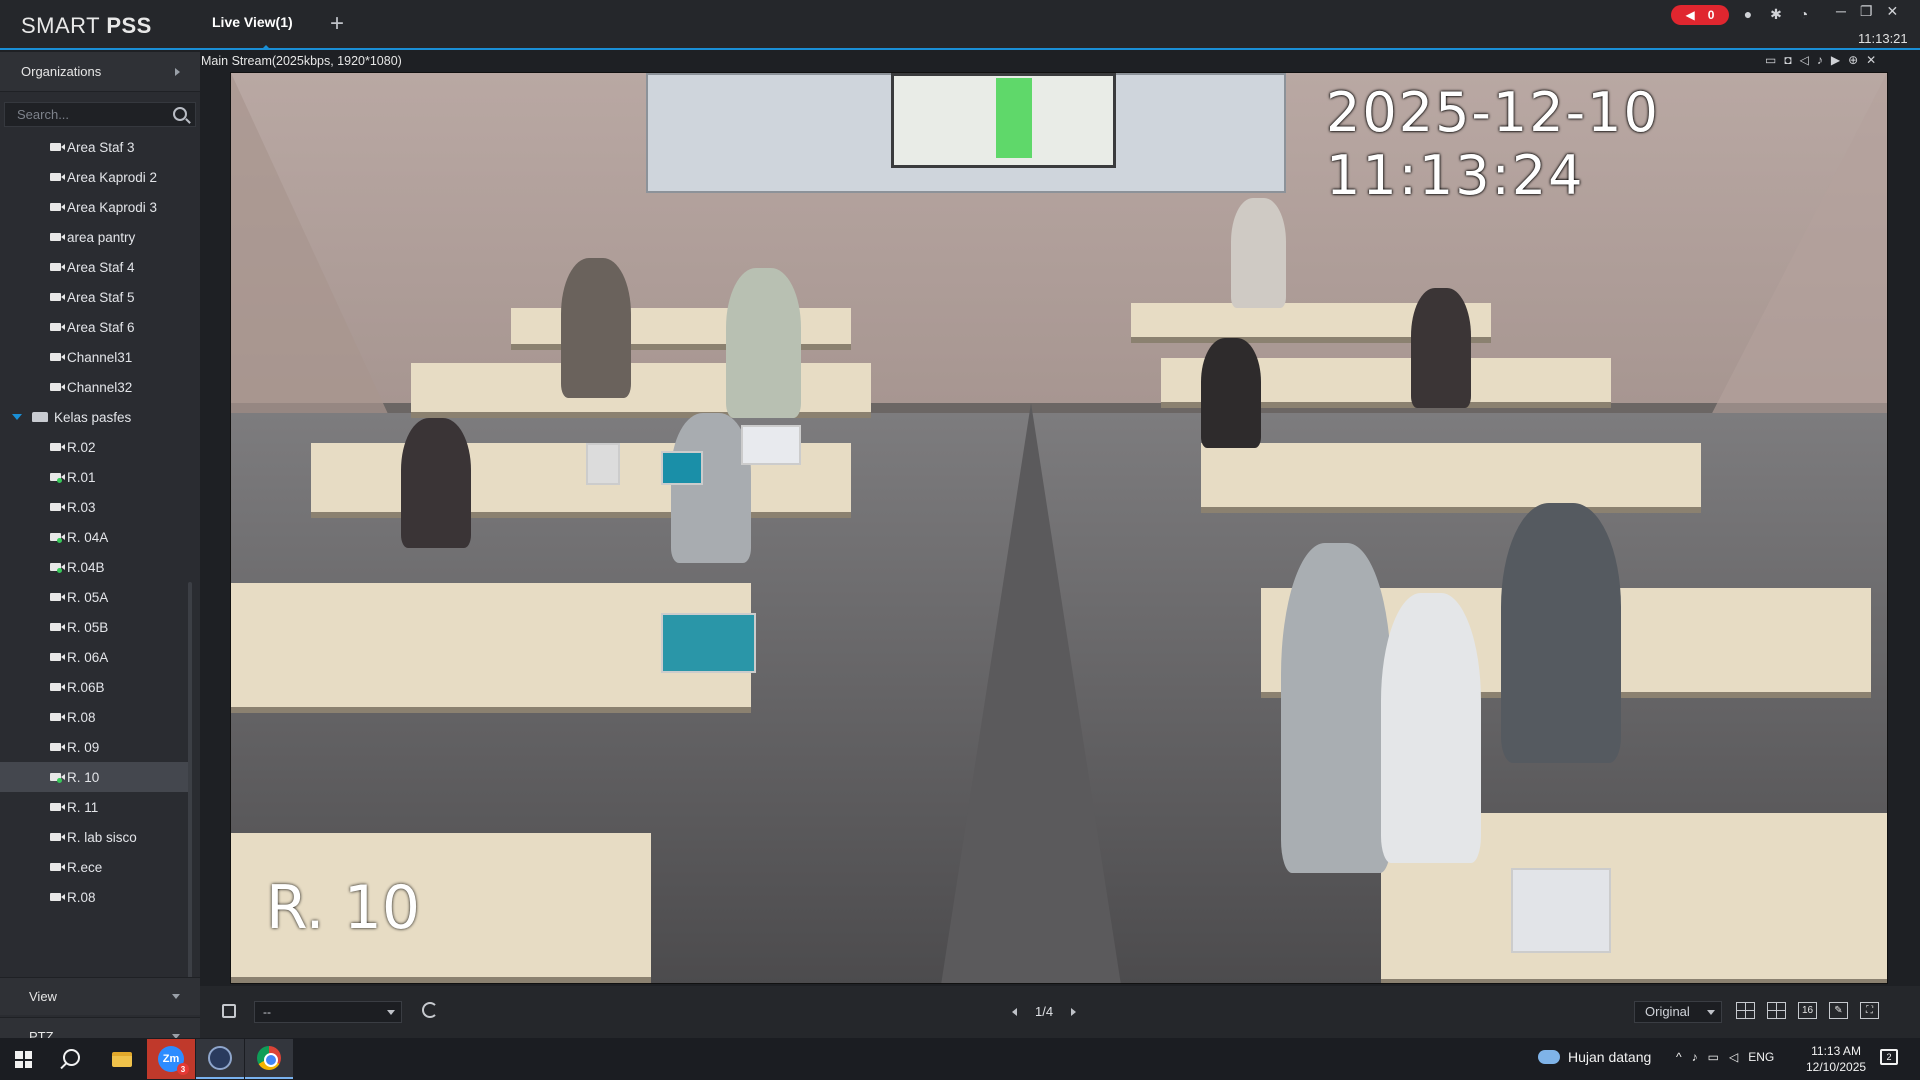 The width and height of the screenshot is (1920, 1080). Describe the element at coordinates (122, 1059) in the screenshot. I see `taskbar-file-explorer` at that location.